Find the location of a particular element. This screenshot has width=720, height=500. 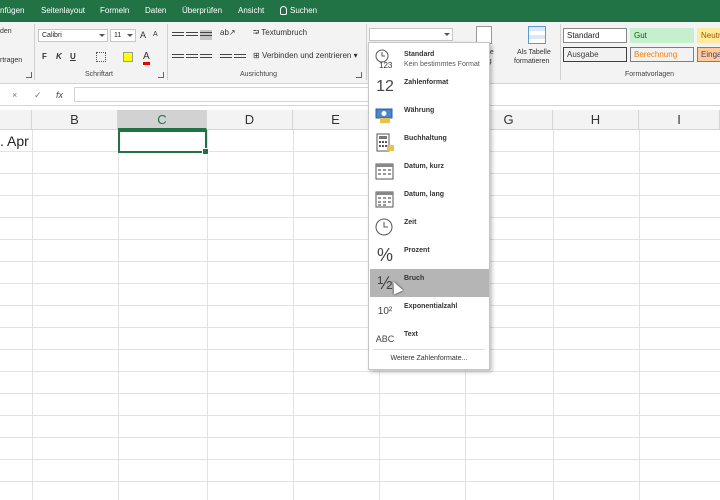

tab-insert: nfügen is located at coordinates (12, 10).